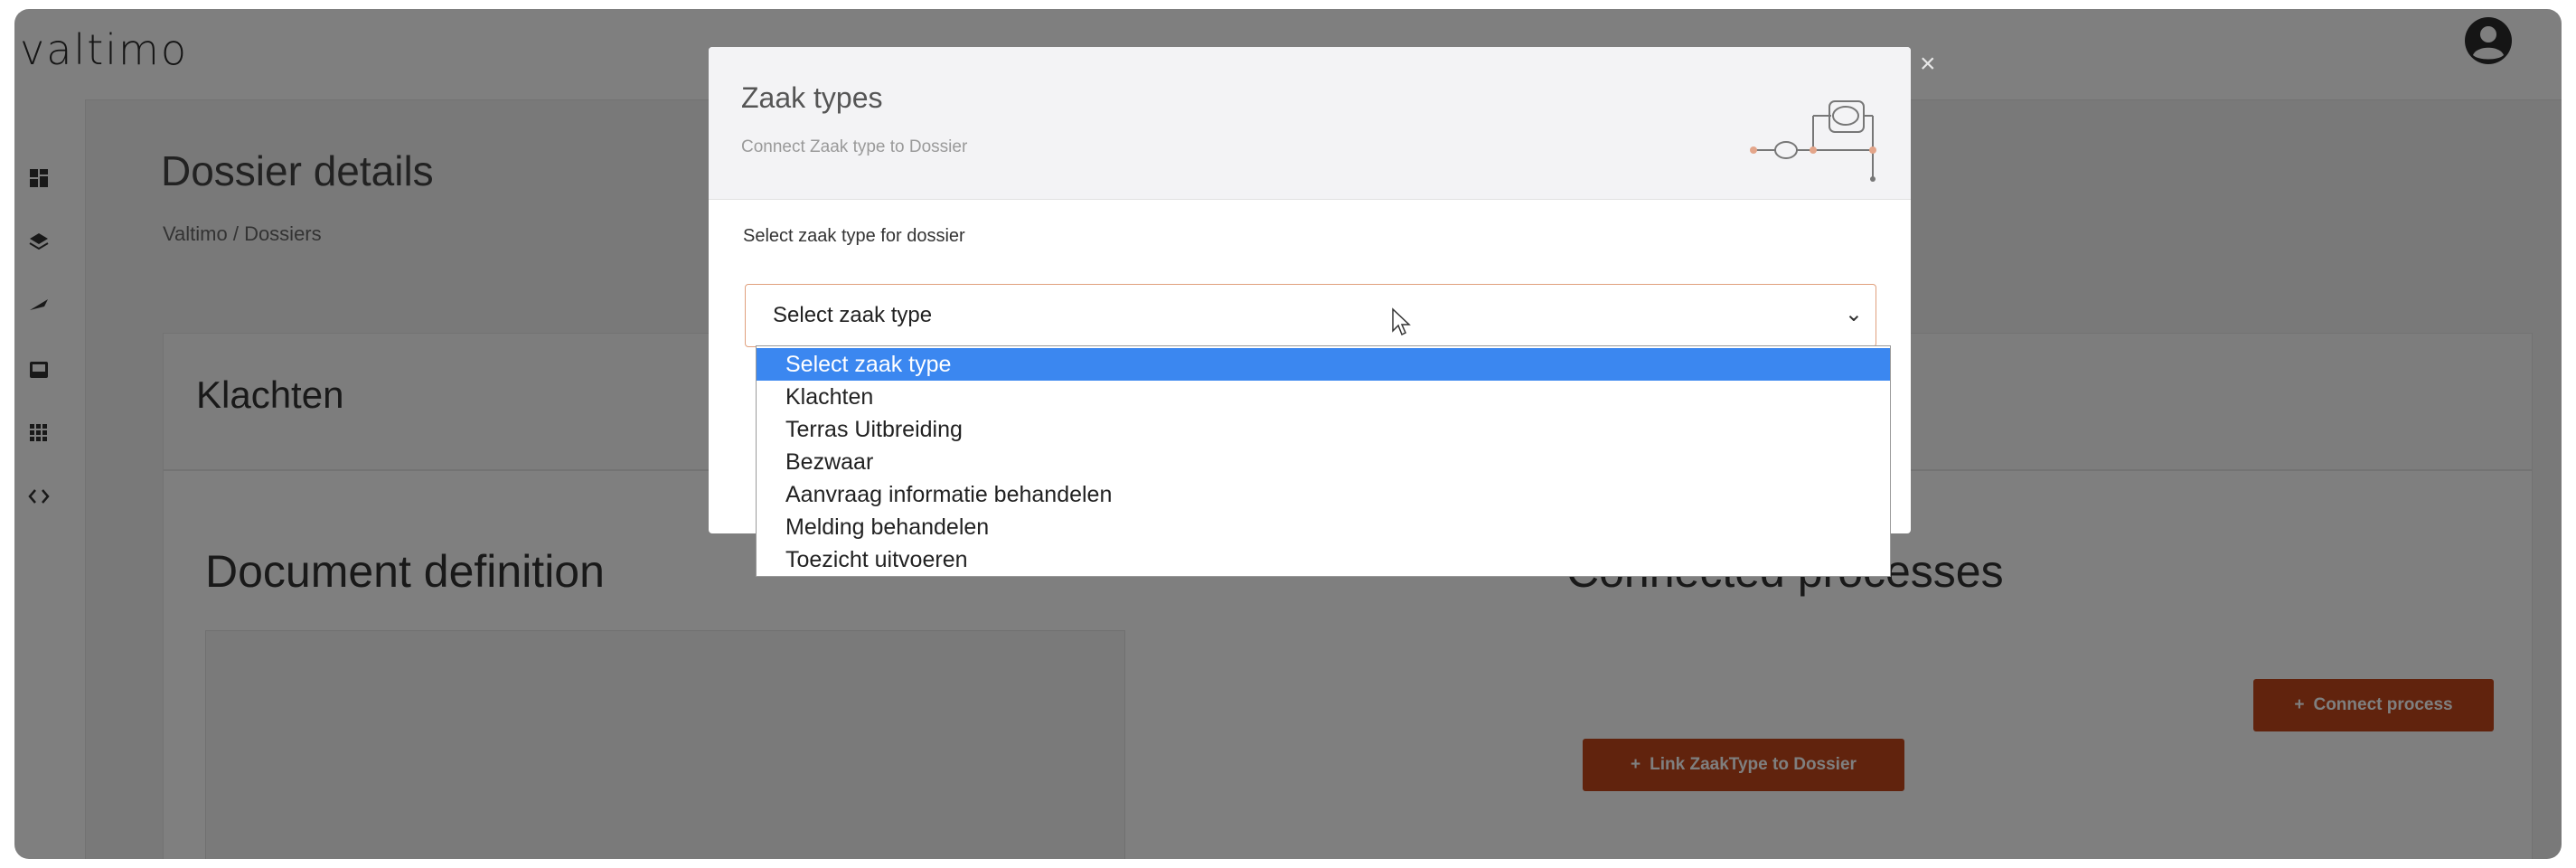  What do you see at coordinates (1310, 124) in the screenshot?
I see `modal-header: Zaak types Connect Zaak type to Dossier` at bounding box center [1310, 124].